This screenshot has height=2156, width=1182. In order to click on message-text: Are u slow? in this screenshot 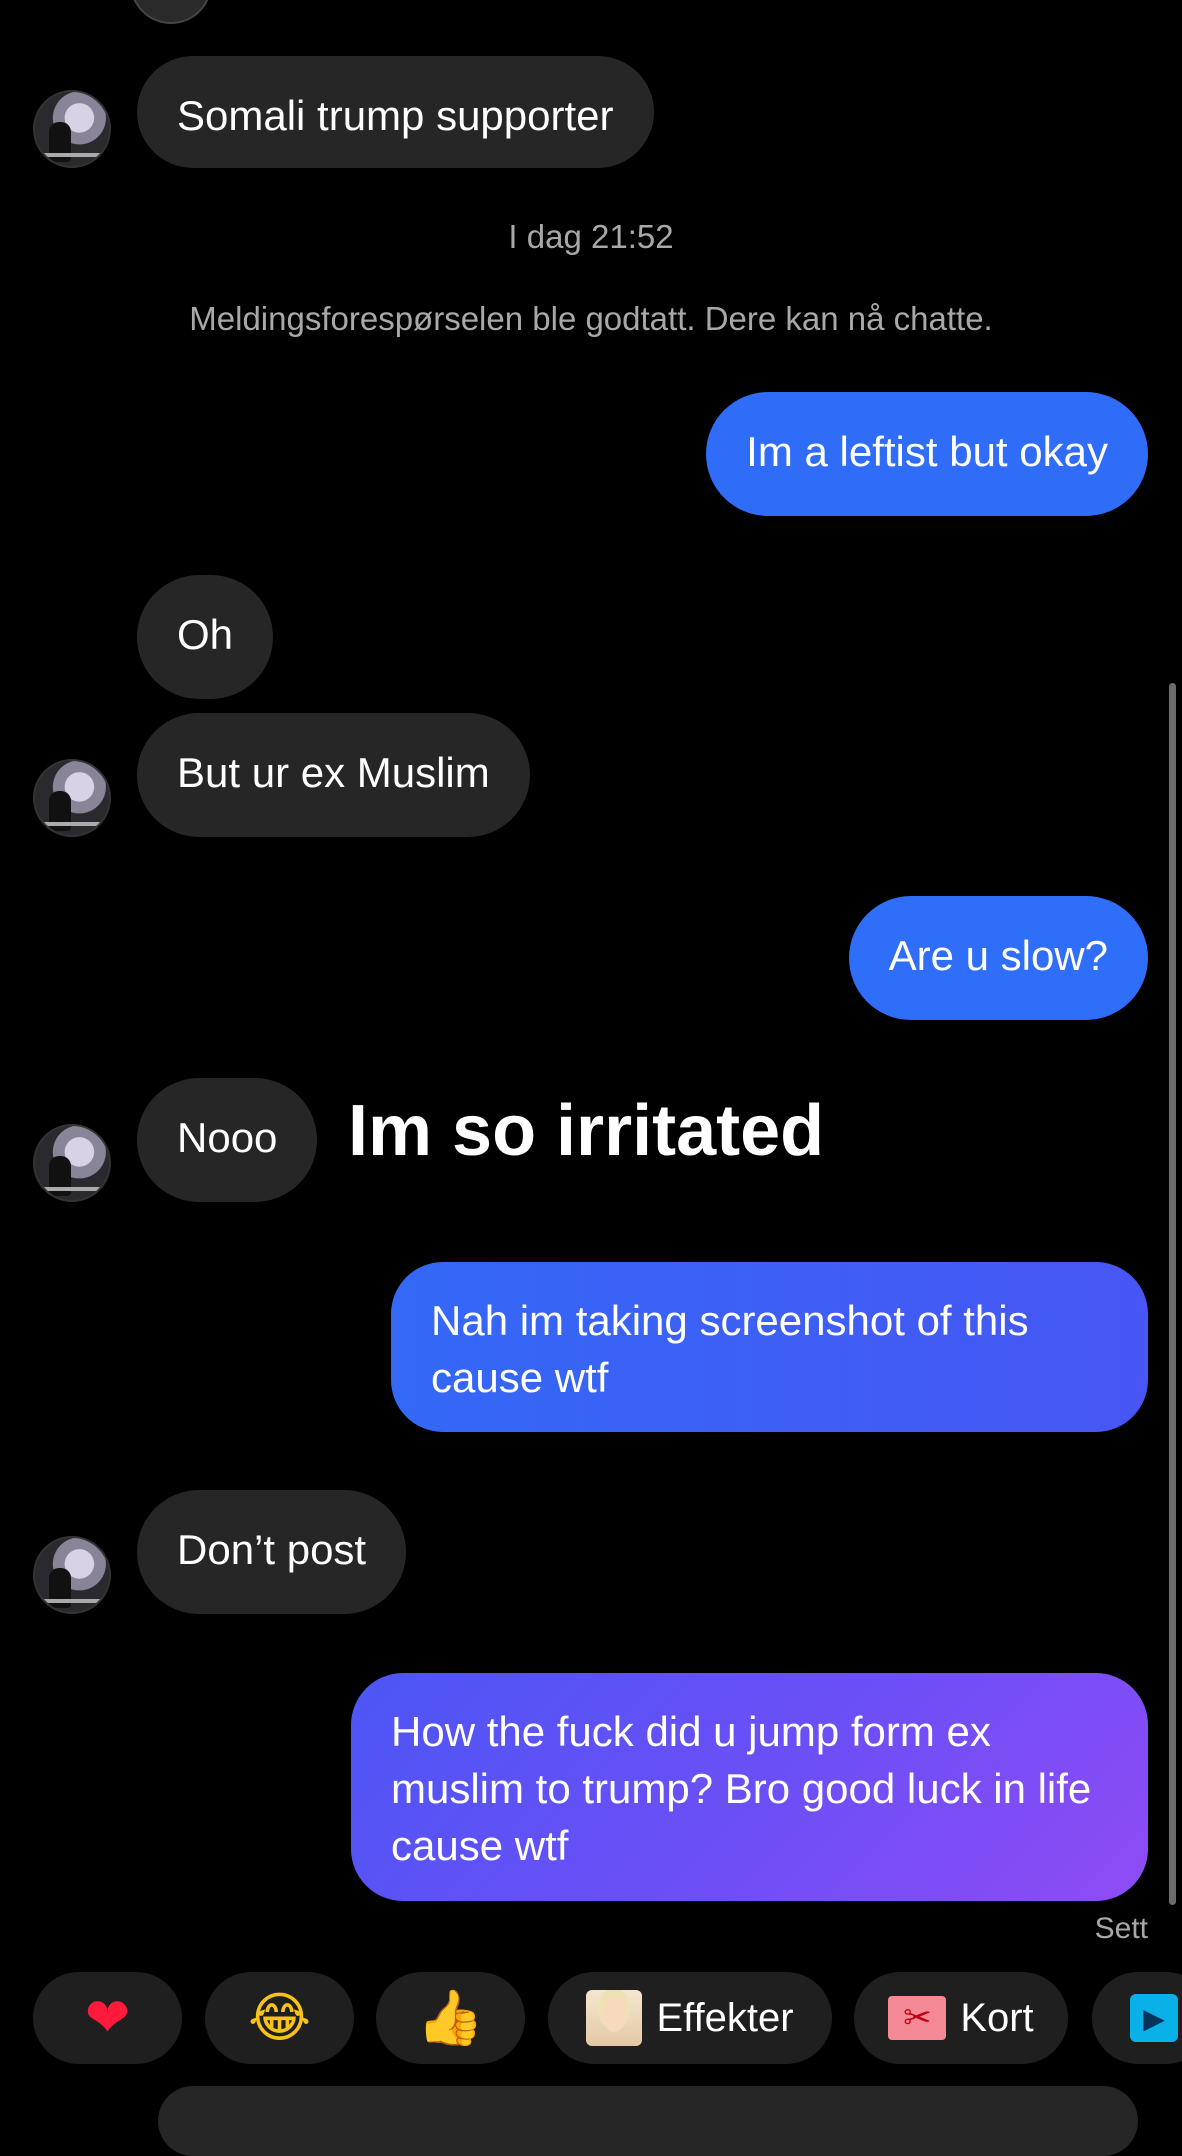, I will do `click(998, 955)`.